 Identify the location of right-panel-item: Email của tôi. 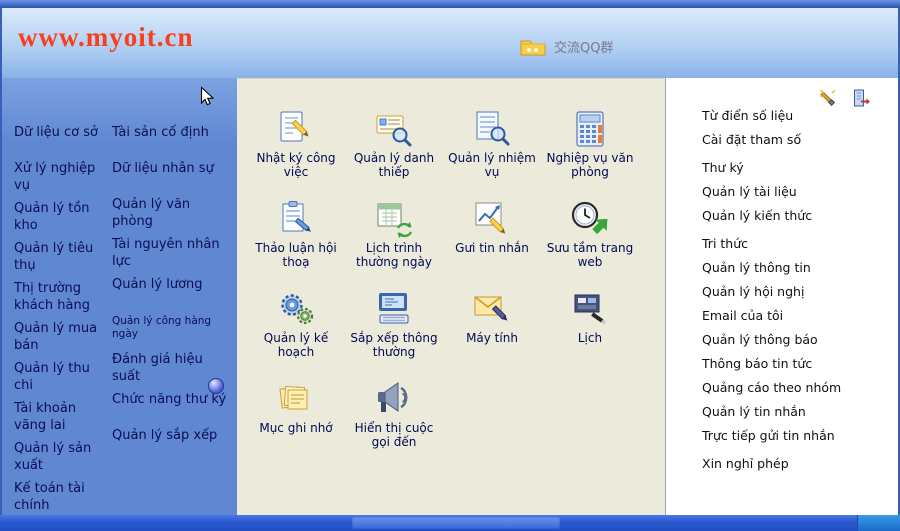
(771, 315).